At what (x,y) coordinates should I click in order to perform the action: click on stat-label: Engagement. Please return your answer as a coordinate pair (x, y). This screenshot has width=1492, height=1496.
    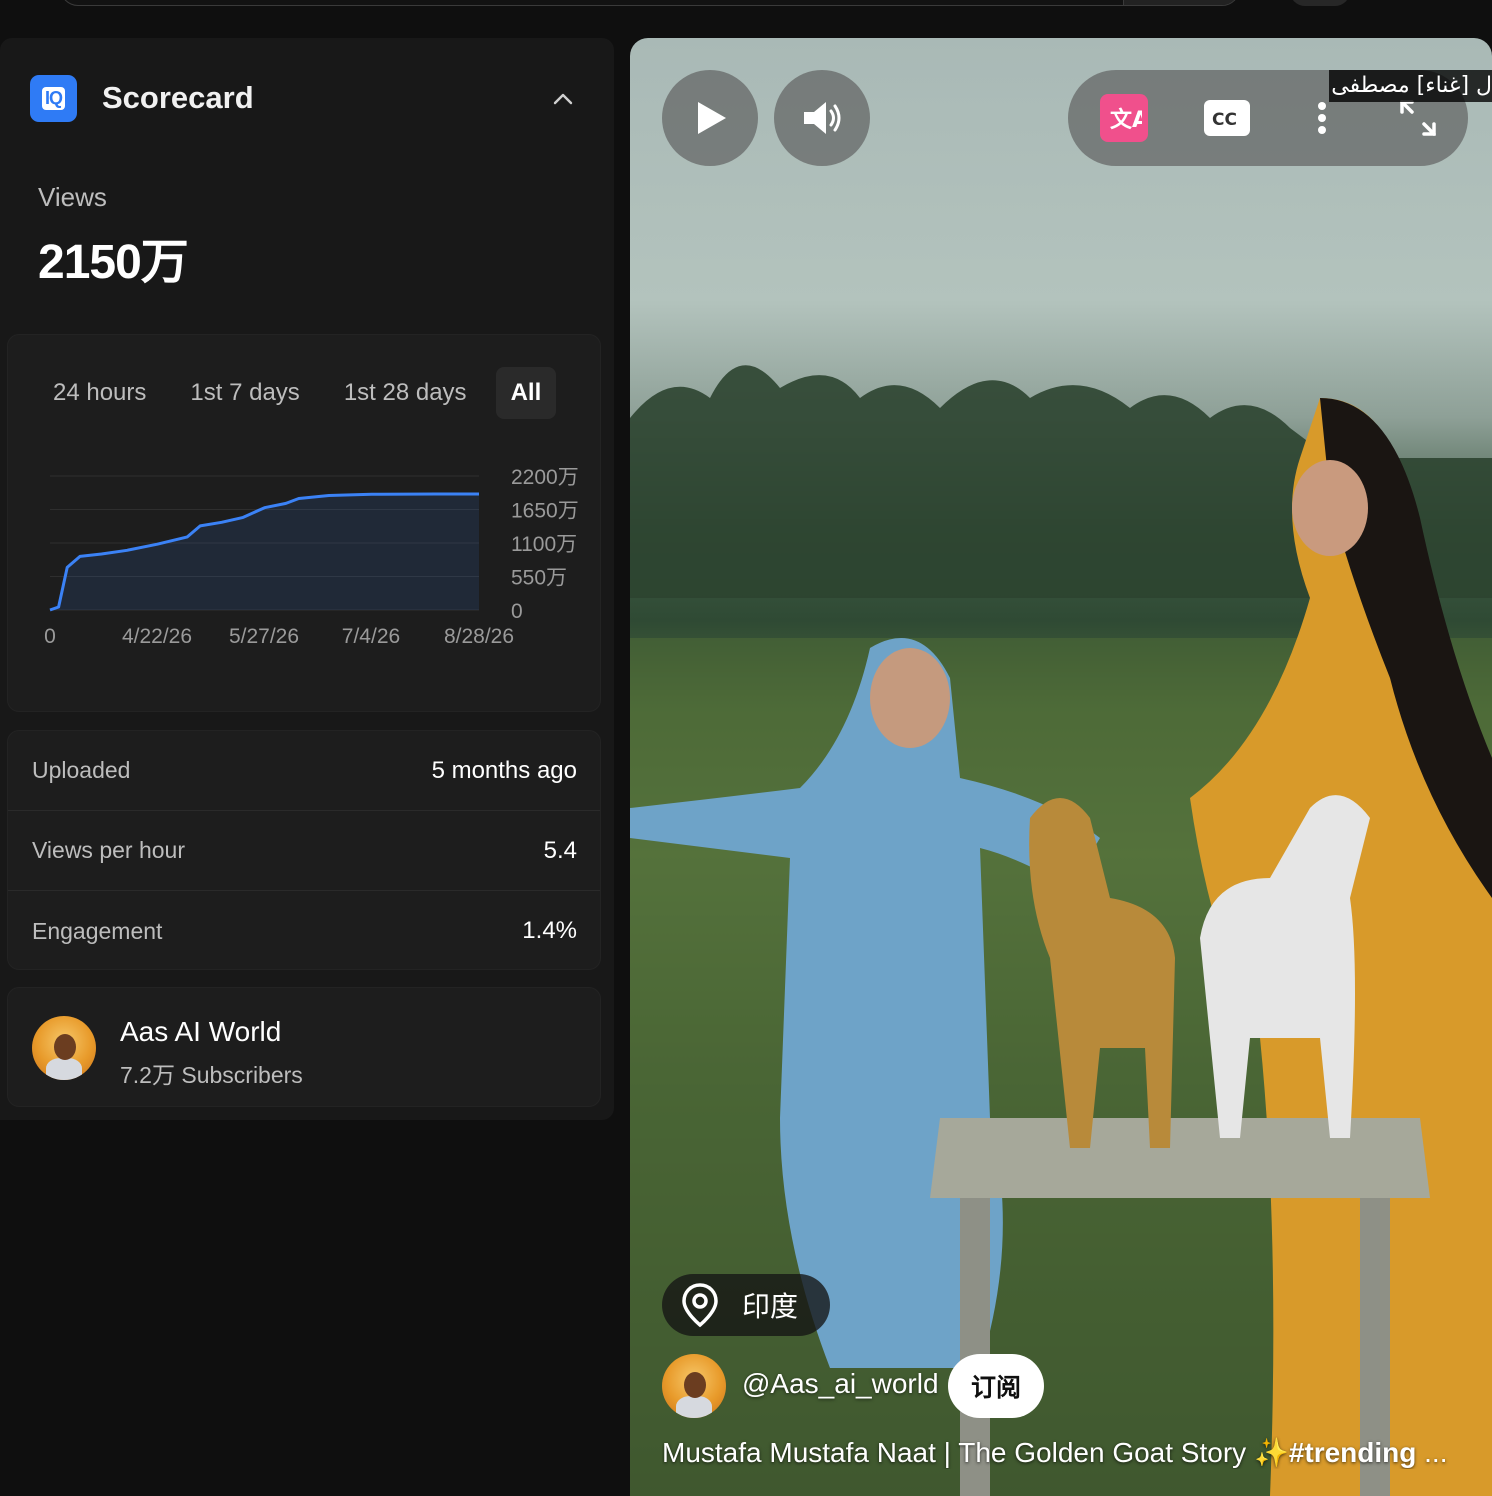
    Looking at the image, I should click on (97, 930).